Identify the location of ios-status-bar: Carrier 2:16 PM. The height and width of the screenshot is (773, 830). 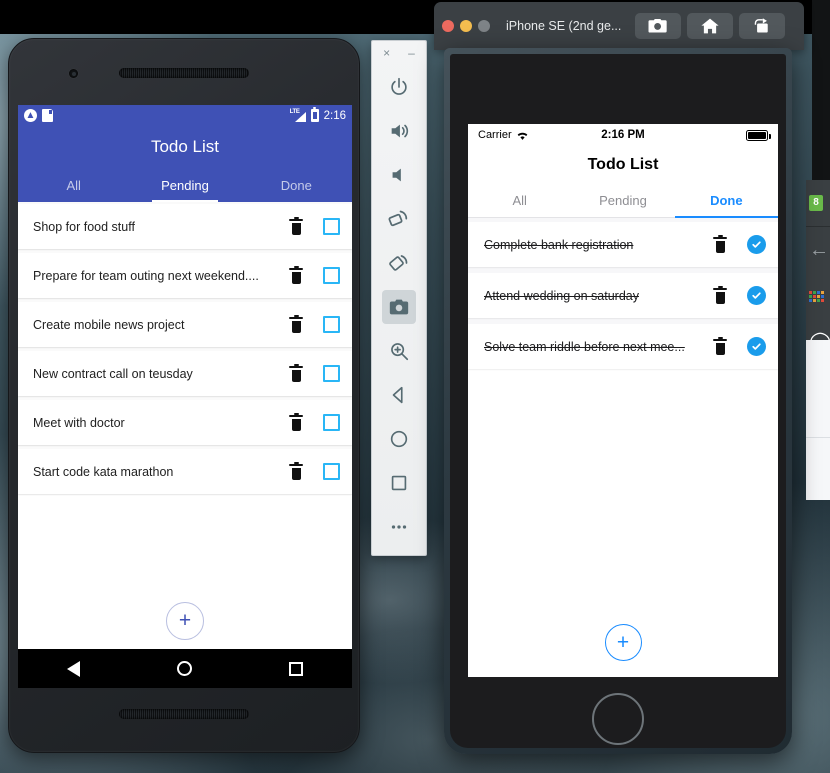
(623, 135).